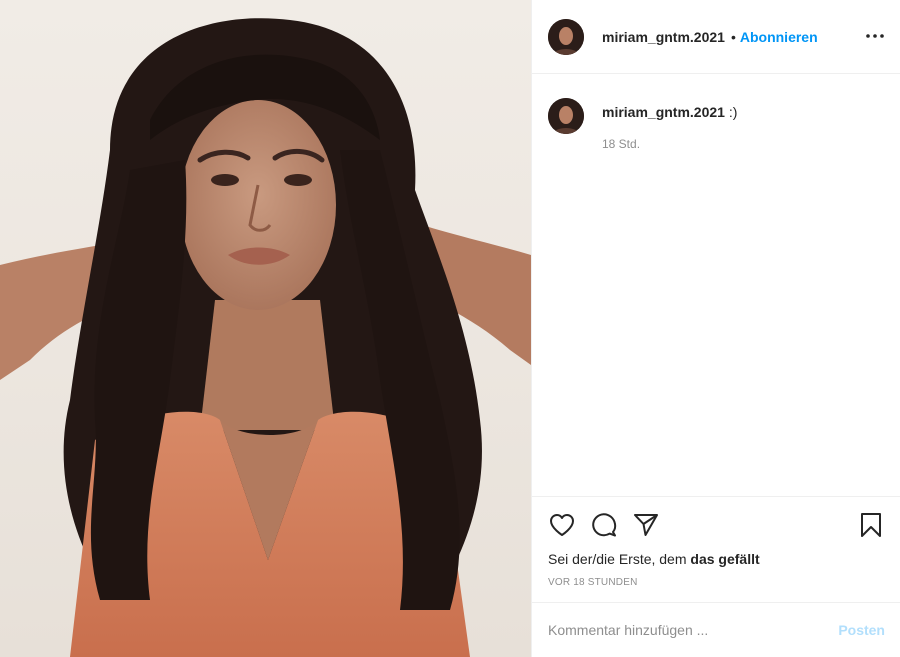 This screenshot has height=657, width=900. What do you see at coordinates (861, 630) in the screenshot?
I see `post-comment-button: Posten` at bounding box center [861, 630].